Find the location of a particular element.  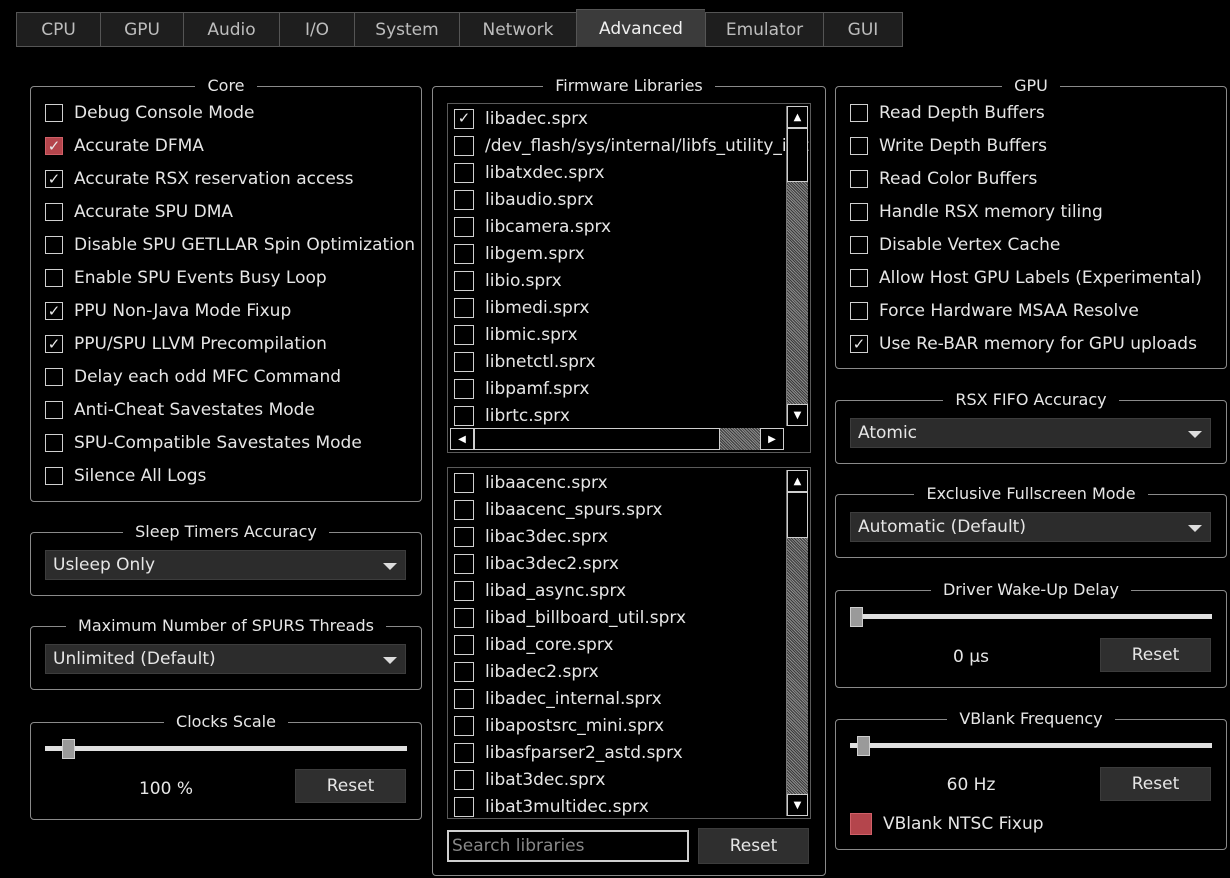

driver-wakeup-reset-button: Reset is located at coordinates (1155, 655).